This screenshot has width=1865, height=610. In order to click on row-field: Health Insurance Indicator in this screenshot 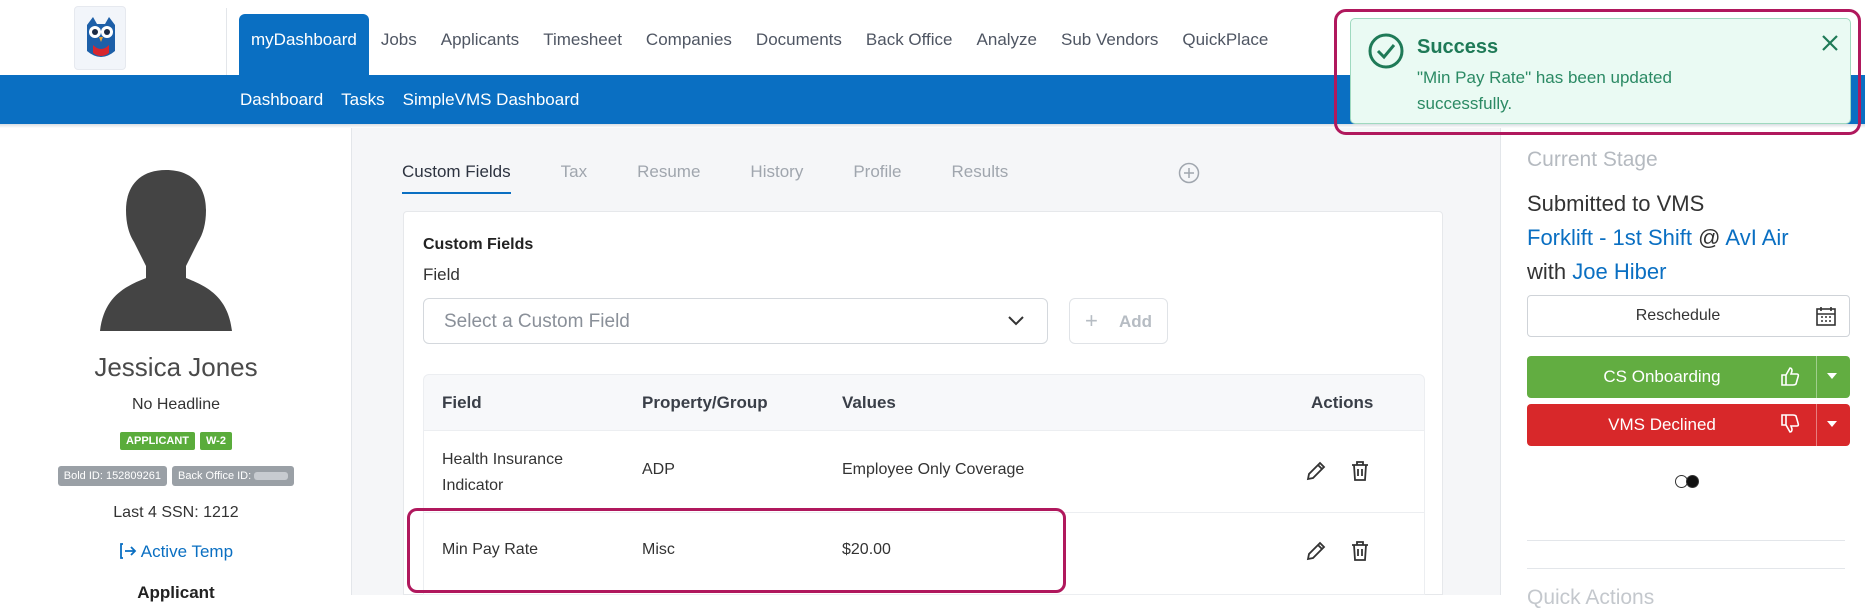, I will do `click(502, 472)`.